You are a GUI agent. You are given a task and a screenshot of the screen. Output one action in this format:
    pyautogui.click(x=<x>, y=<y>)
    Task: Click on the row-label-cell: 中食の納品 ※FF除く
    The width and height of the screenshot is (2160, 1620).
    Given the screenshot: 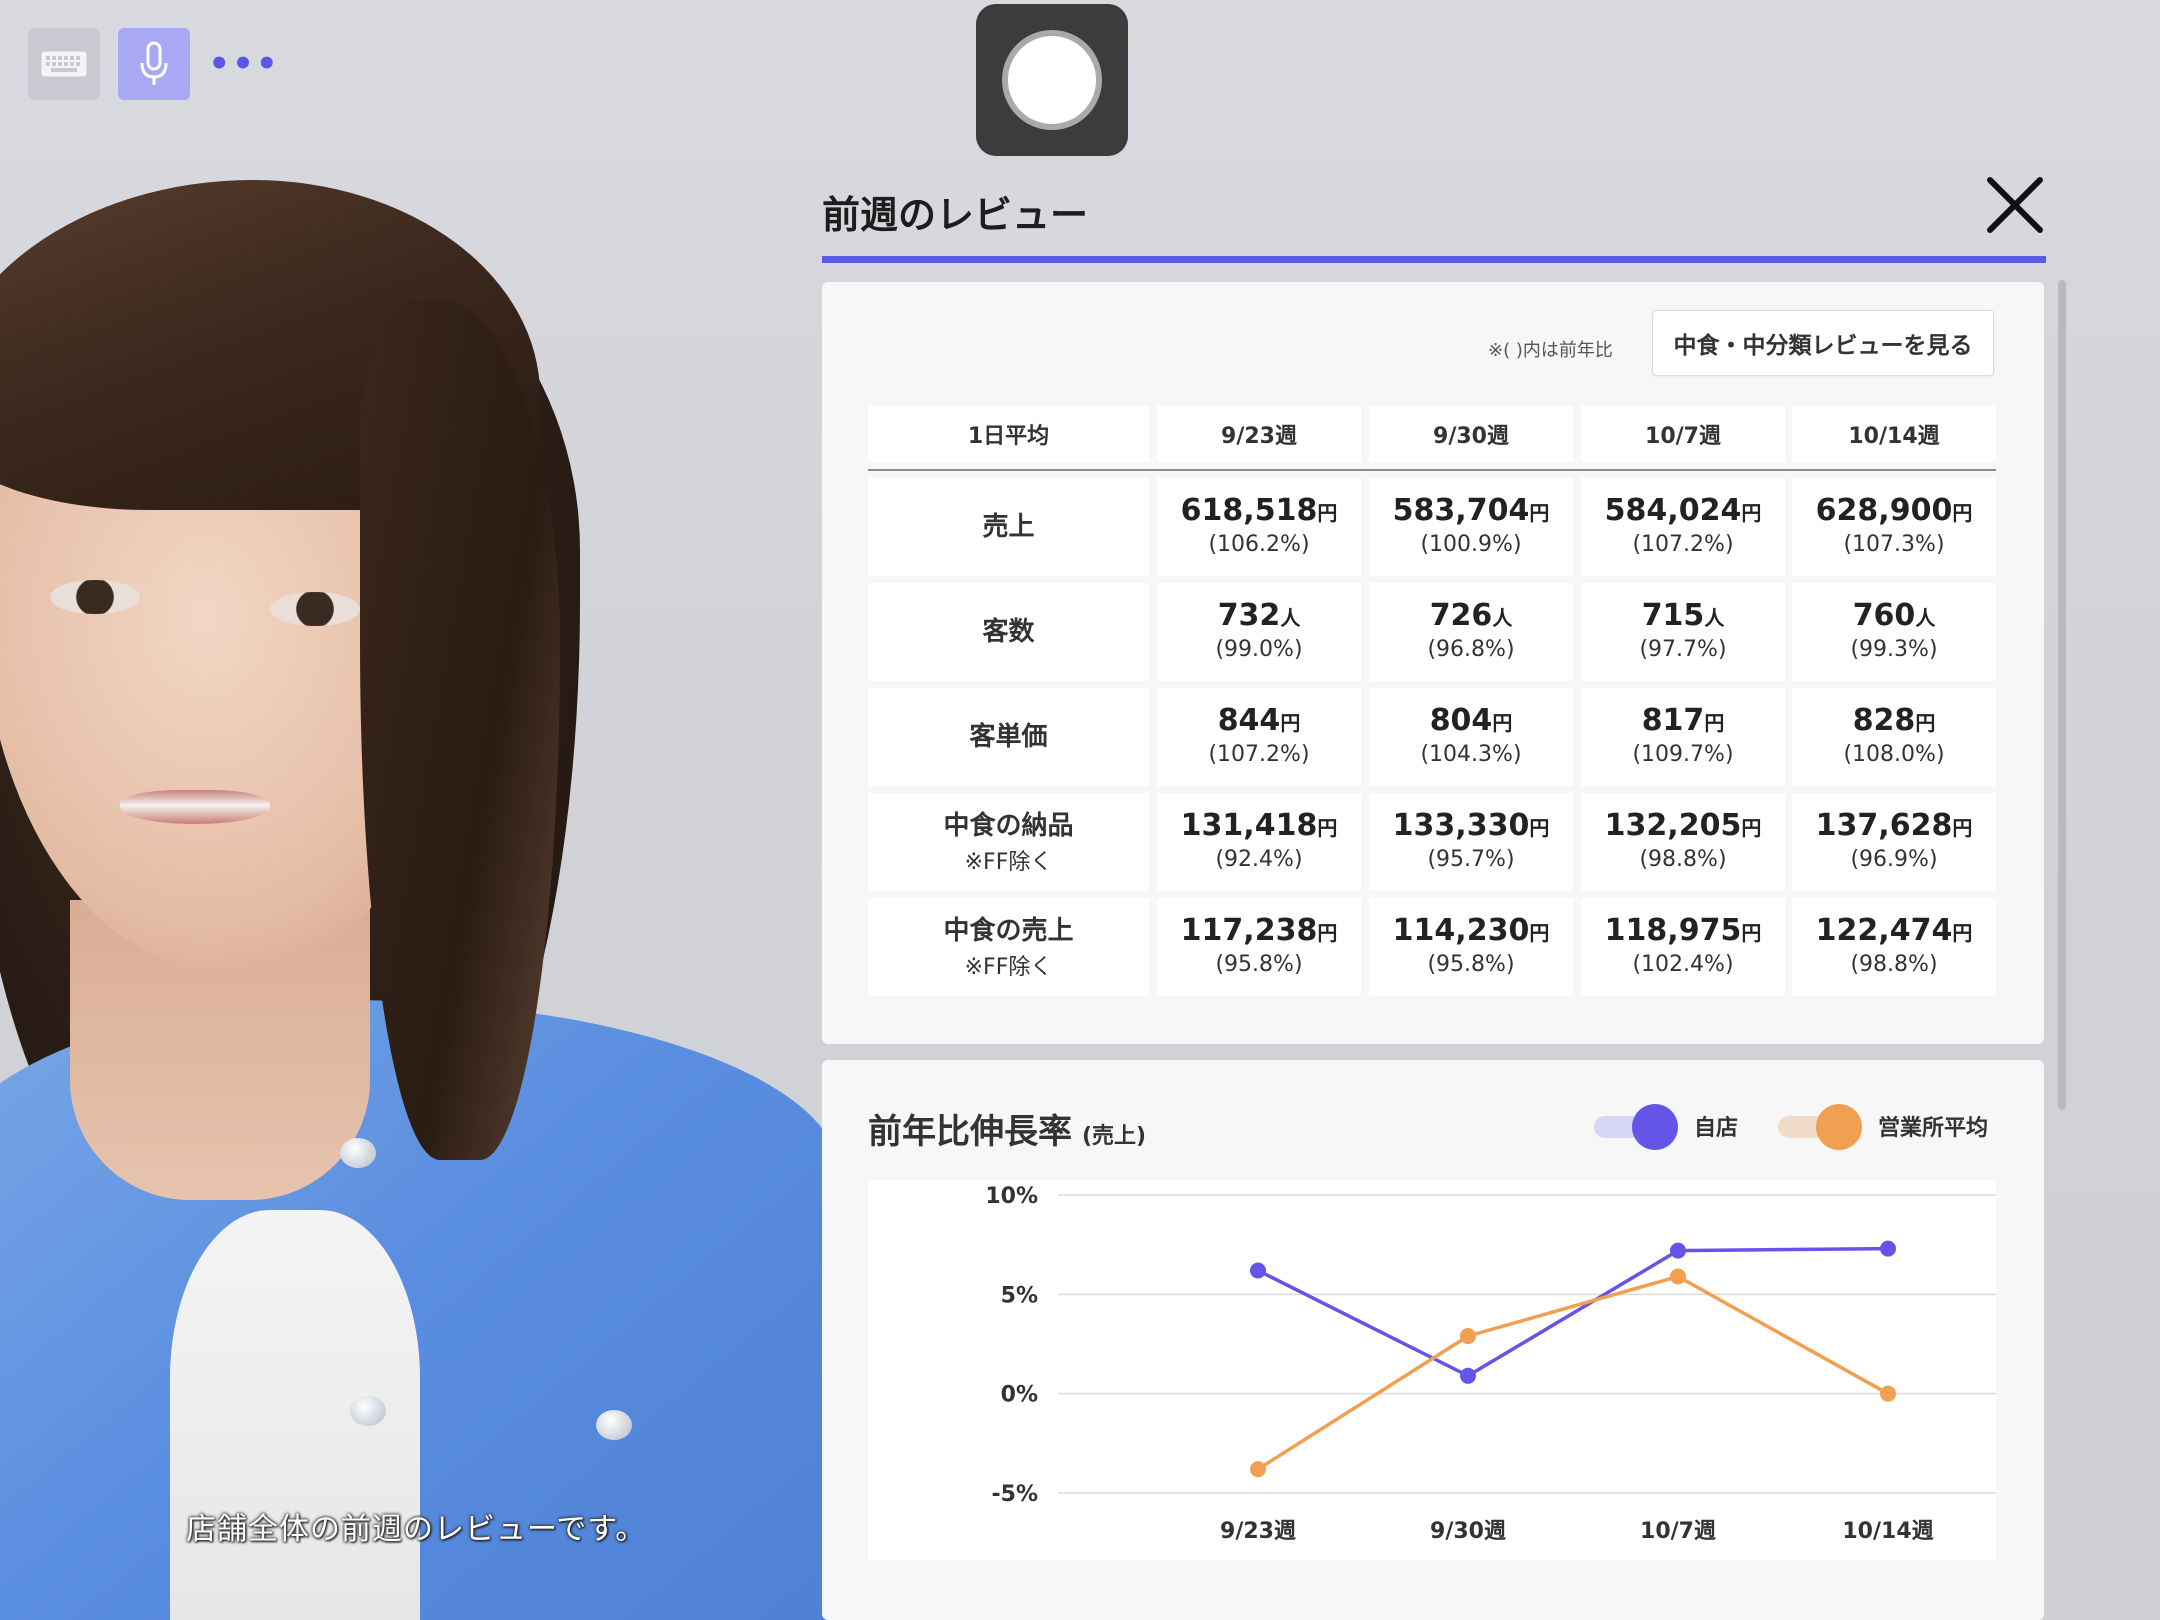 What is the action you would take?
    pyautogui.click(x=1008, y=842)
    